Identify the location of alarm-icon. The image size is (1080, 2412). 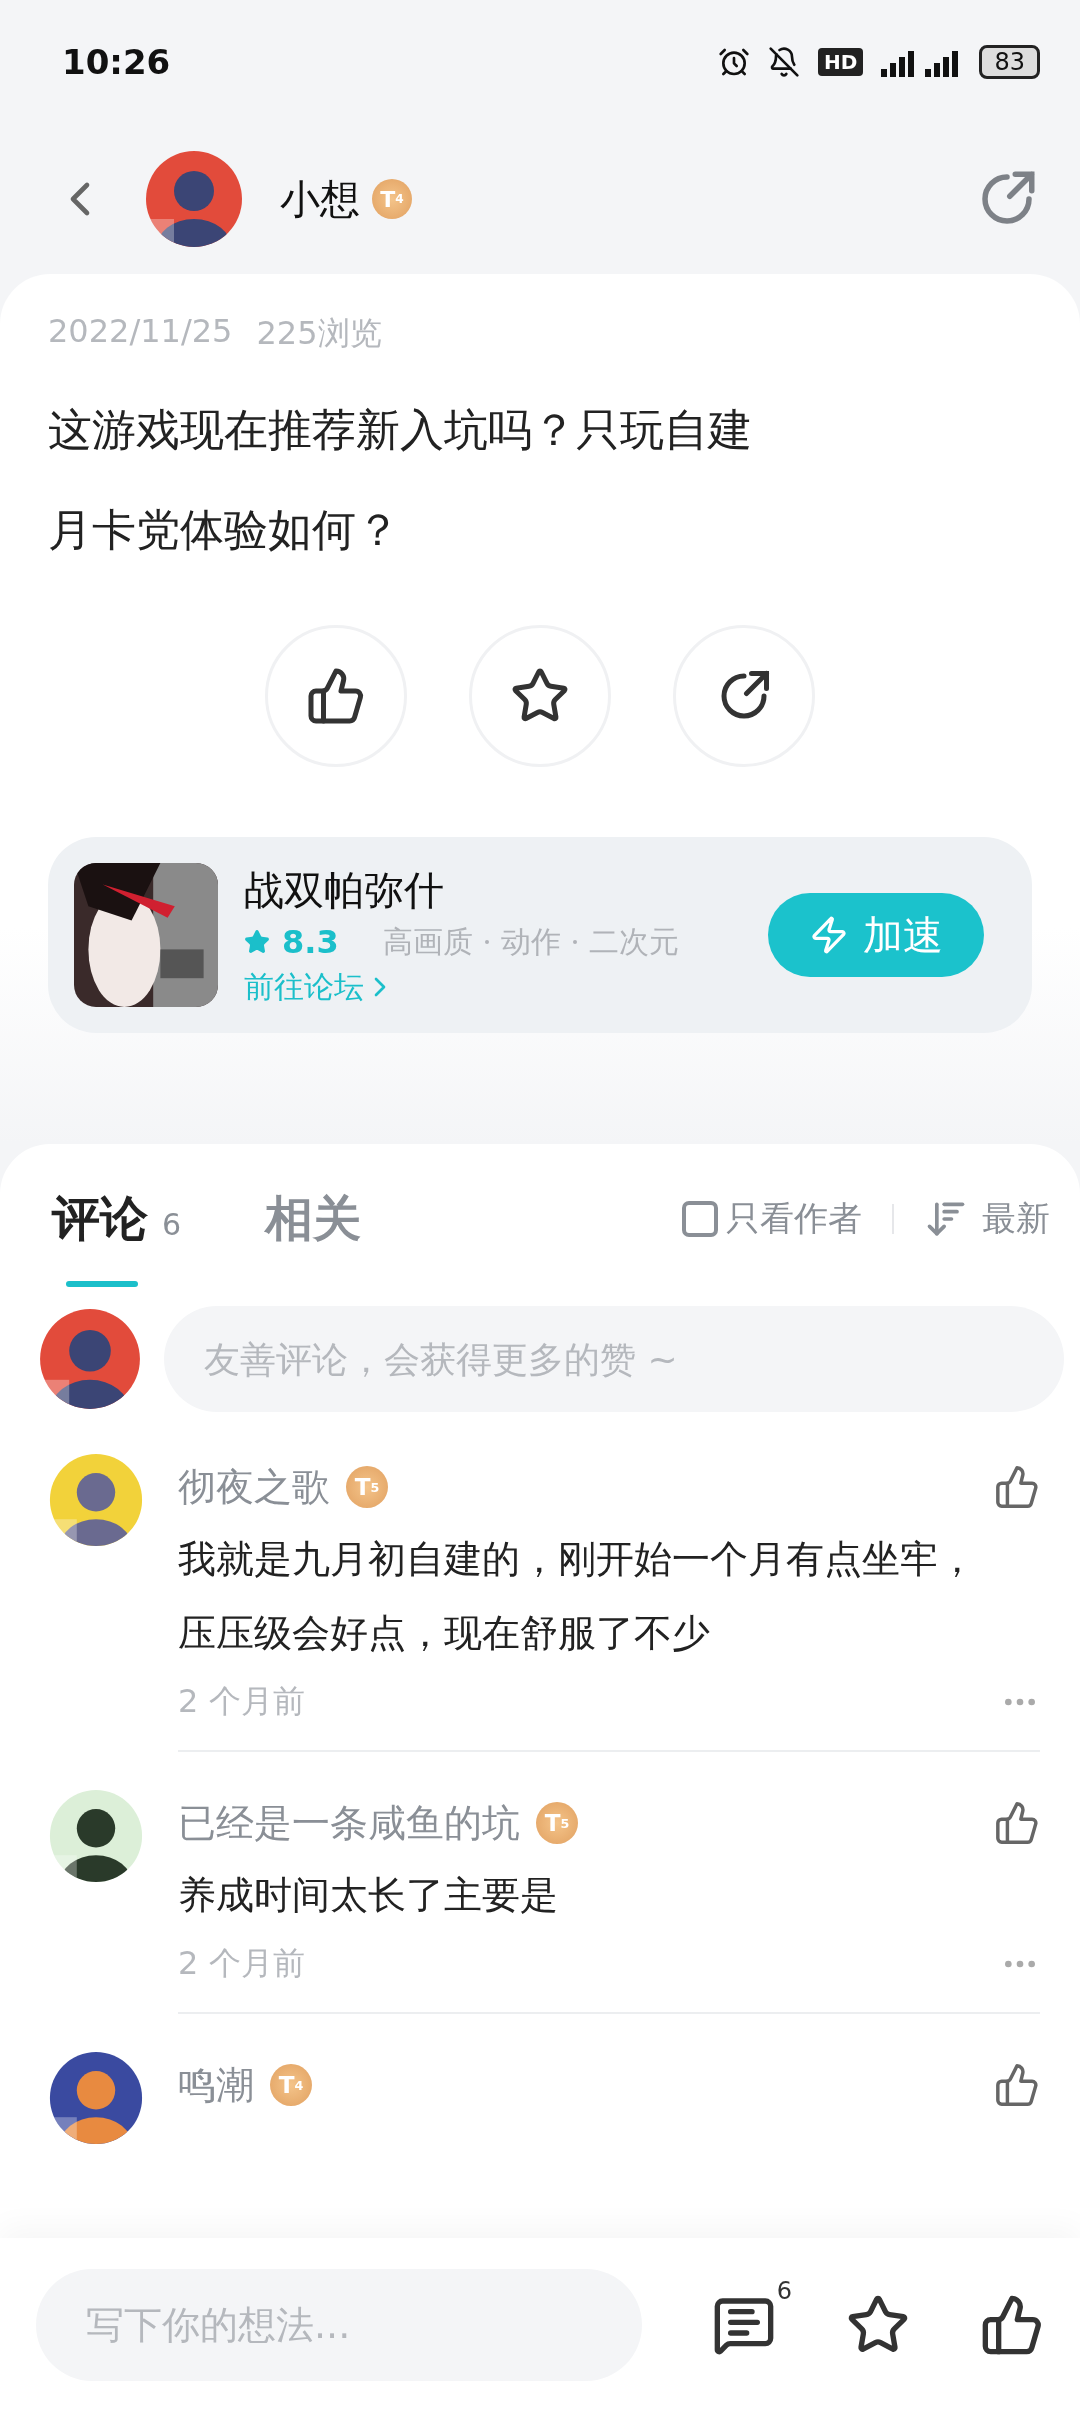
(734, 62).